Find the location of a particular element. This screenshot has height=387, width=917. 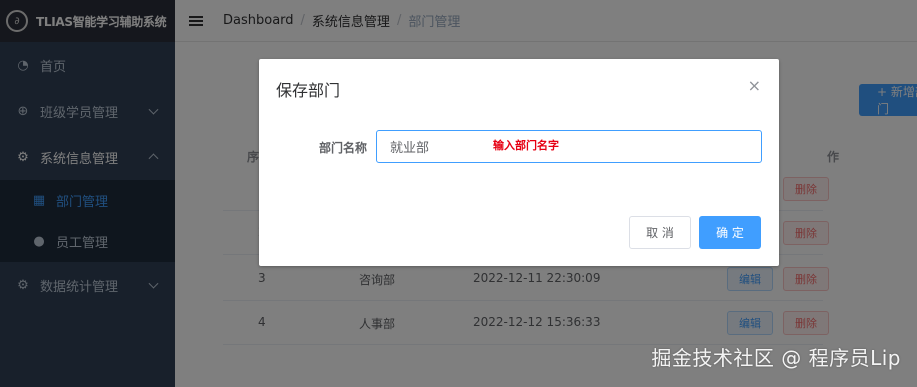

watermark: 掘金技术社区 @ 程序员Lip is located at coordinates (776, 358).